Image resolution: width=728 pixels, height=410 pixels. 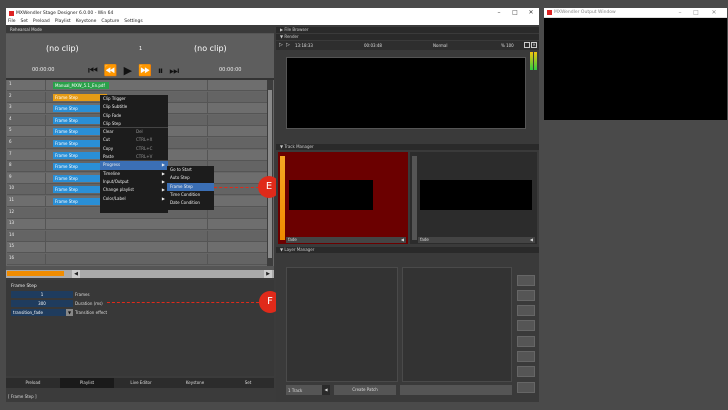 What do you see at coordinates (145, 70) in the screenshot?
I see `fast-forward-icon: ⏩` at bounding box center [145, 70].